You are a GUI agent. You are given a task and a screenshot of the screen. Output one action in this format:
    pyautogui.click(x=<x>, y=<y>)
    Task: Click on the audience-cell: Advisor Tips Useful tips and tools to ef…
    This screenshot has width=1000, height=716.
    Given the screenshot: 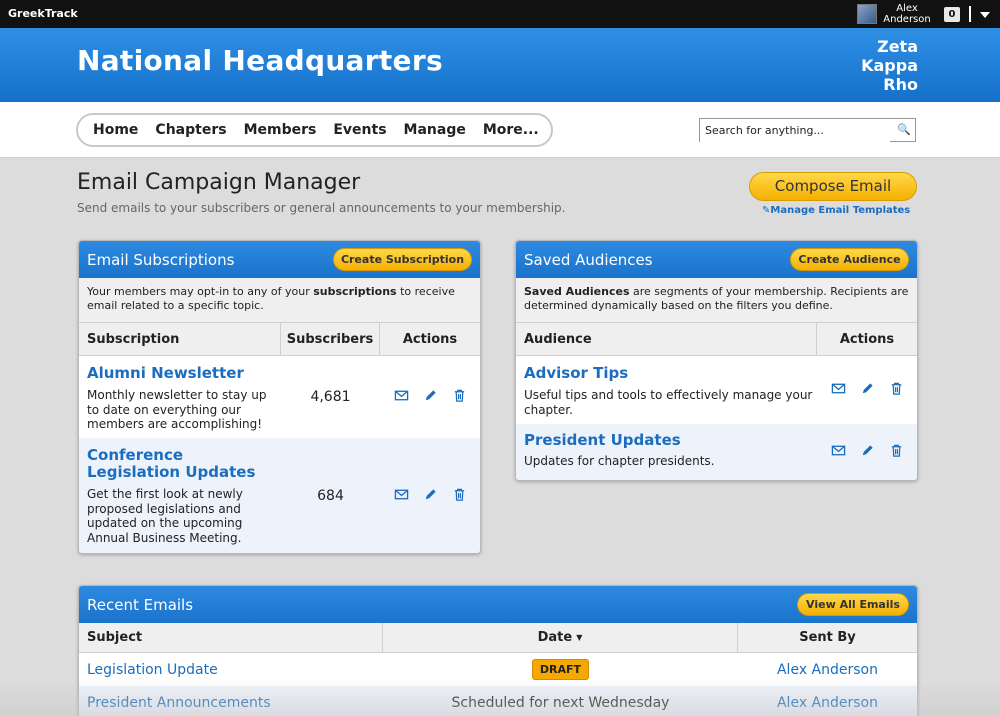 What is the action you would take?
    pyautogui.click(x=666, y=390)
    